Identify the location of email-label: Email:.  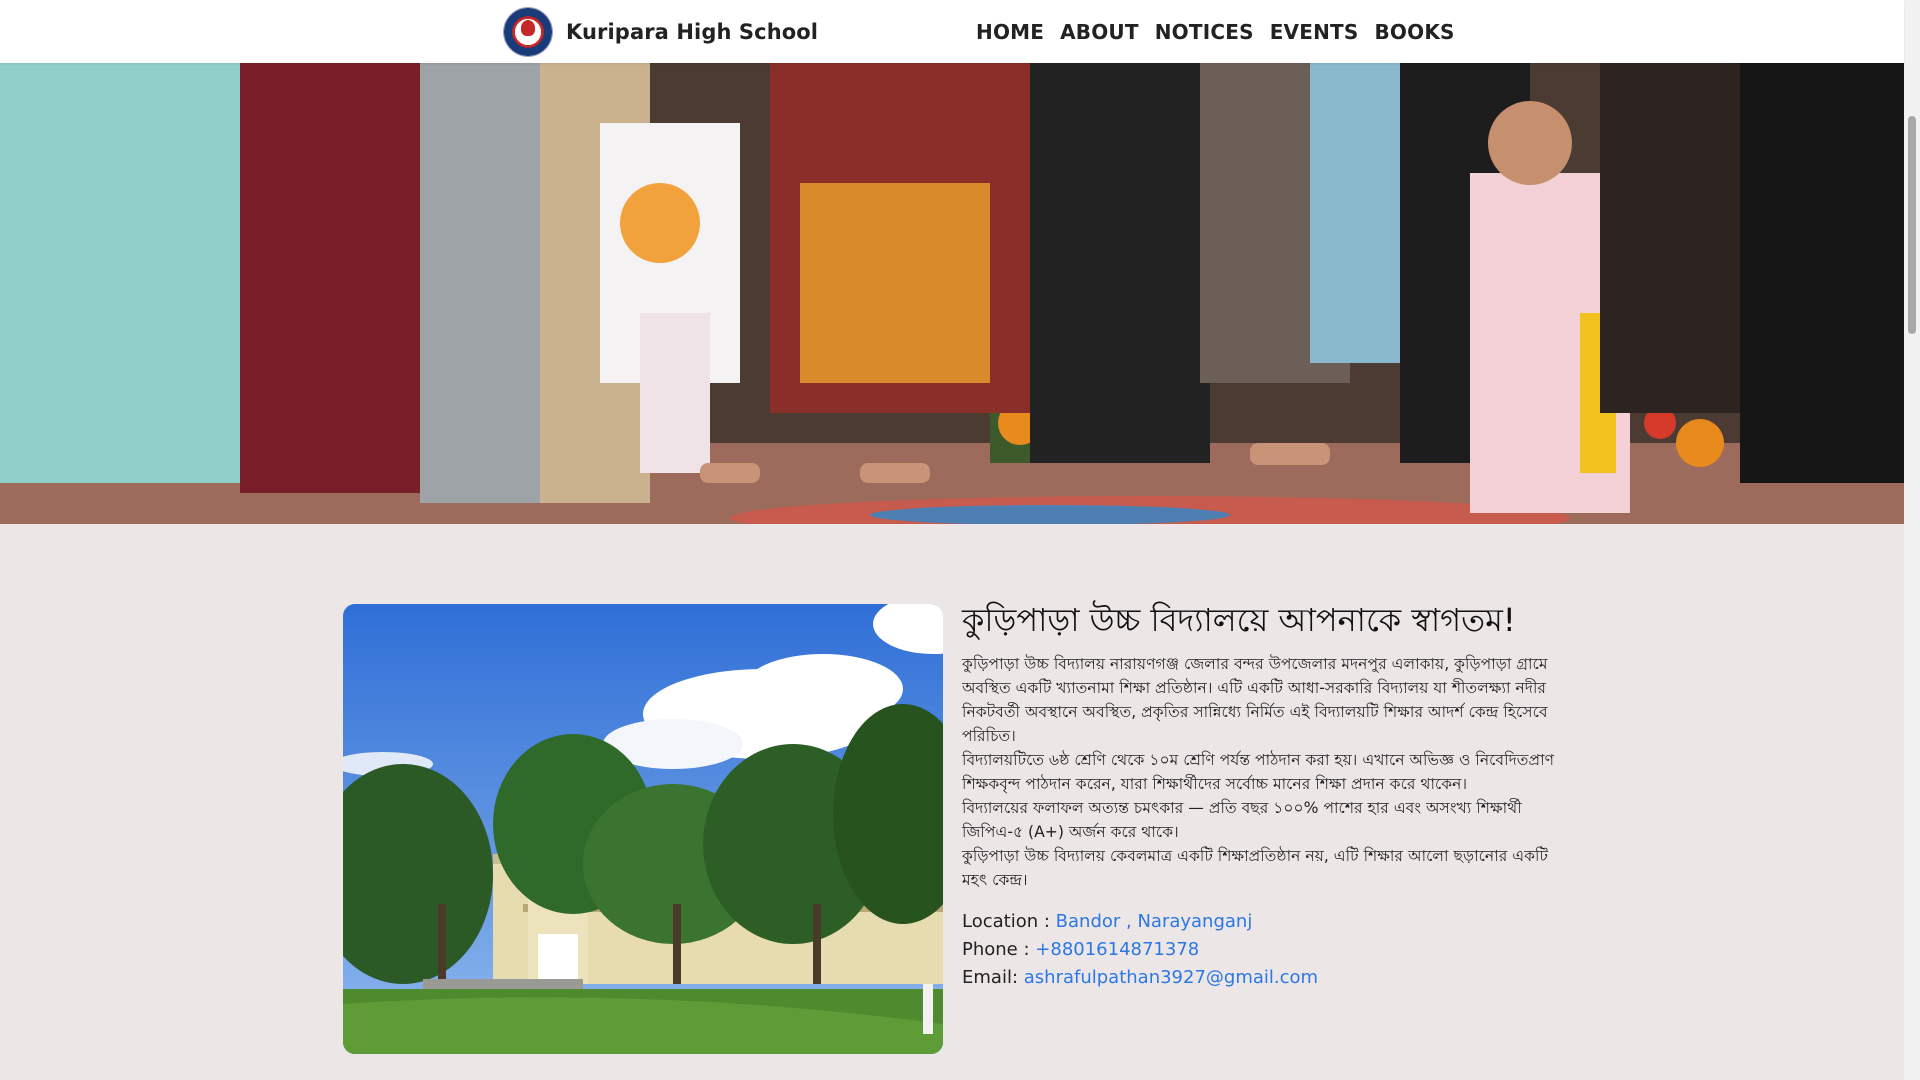
(990, 977).